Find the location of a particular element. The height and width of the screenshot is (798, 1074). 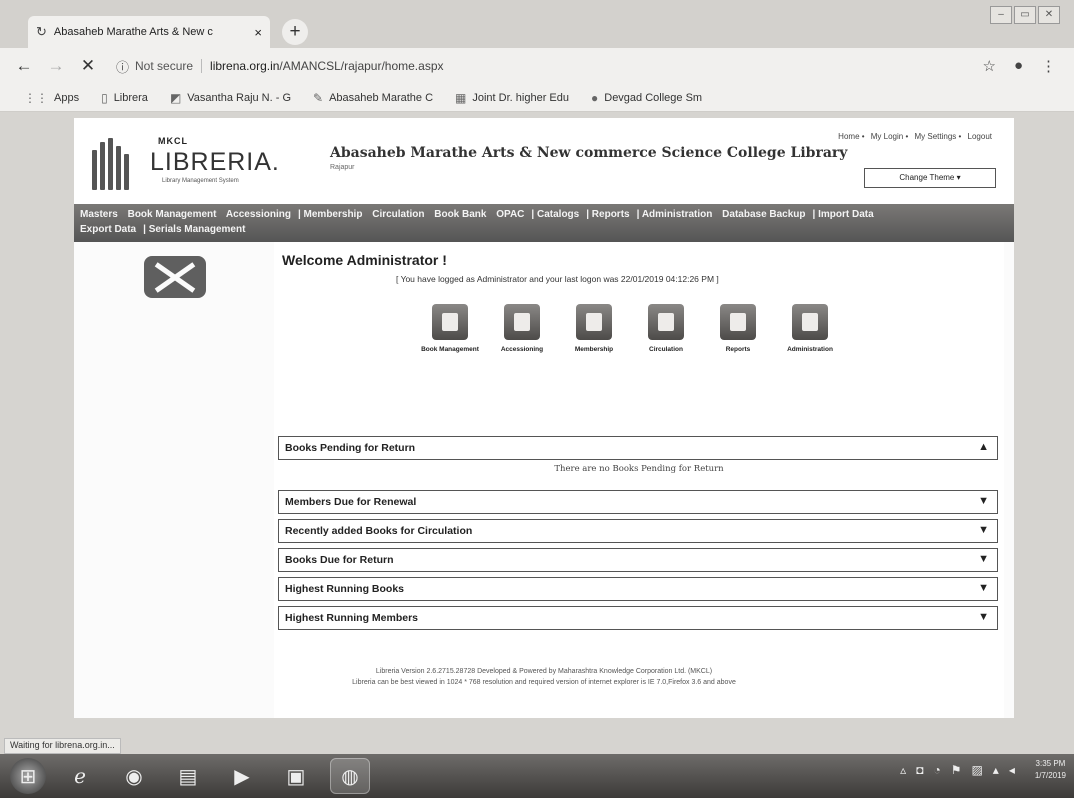

site-icon: ✎ is located at coordinates (318, 97).